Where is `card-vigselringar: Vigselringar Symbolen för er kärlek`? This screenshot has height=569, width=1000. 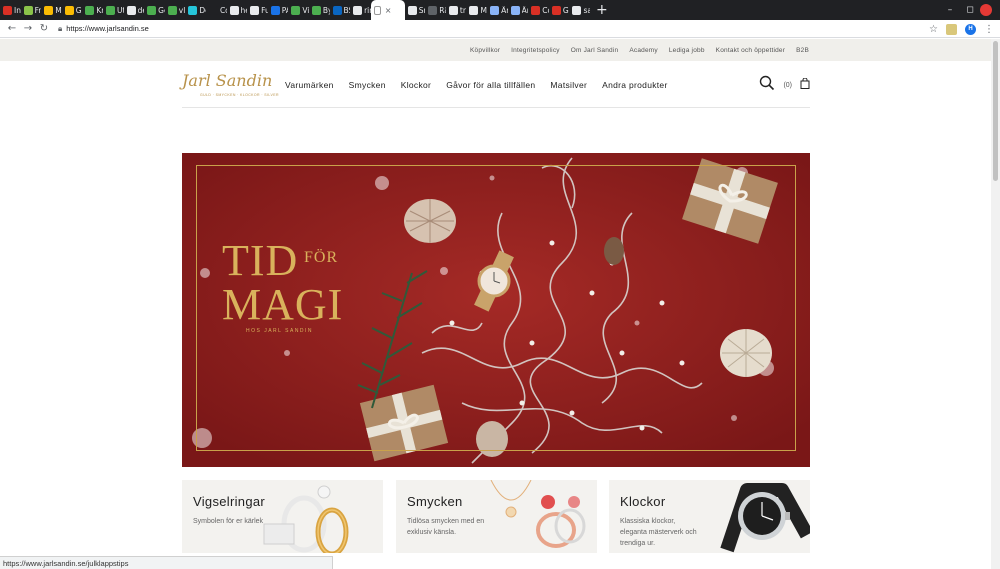
card-vigselringar: Vigselringar Symbolen för er kärlek is located at coordinates (282, 516).